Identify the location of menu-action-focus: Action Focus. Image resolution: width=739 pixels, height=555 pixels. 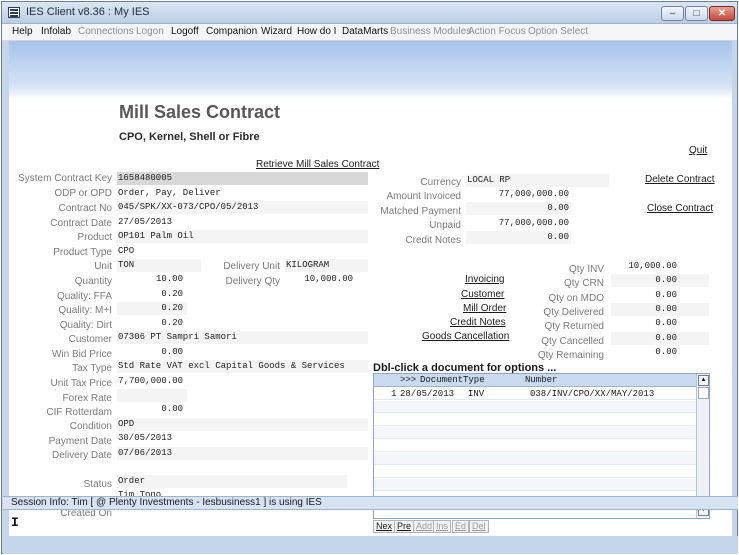
(497, 31).